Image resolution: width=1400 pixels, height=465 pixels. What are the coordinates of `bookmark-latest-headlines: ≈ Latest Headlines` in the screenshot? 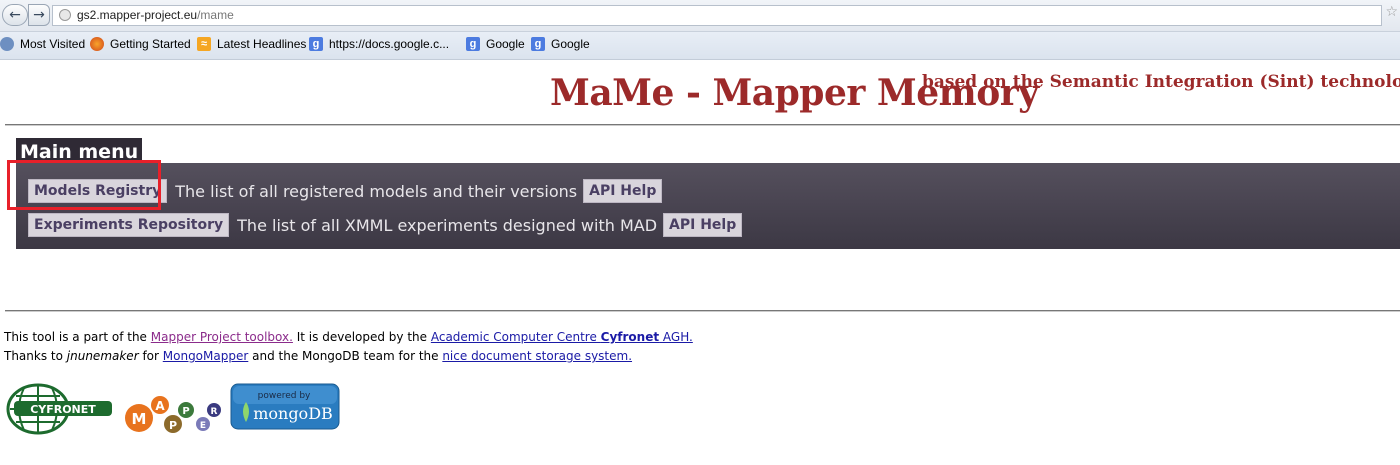 It's located at (251, 44).